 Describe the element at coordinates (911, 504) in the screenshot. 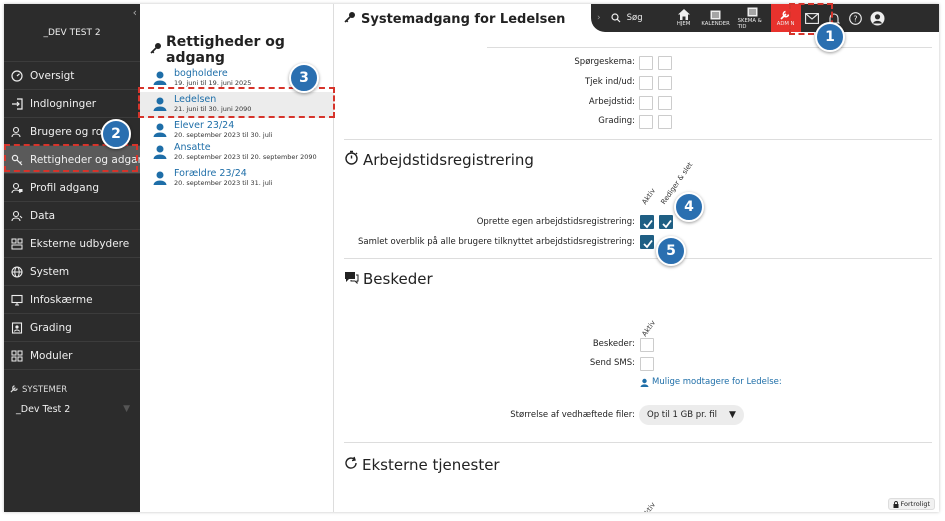

I see `confidential-badge: Fortroligt` at that location.